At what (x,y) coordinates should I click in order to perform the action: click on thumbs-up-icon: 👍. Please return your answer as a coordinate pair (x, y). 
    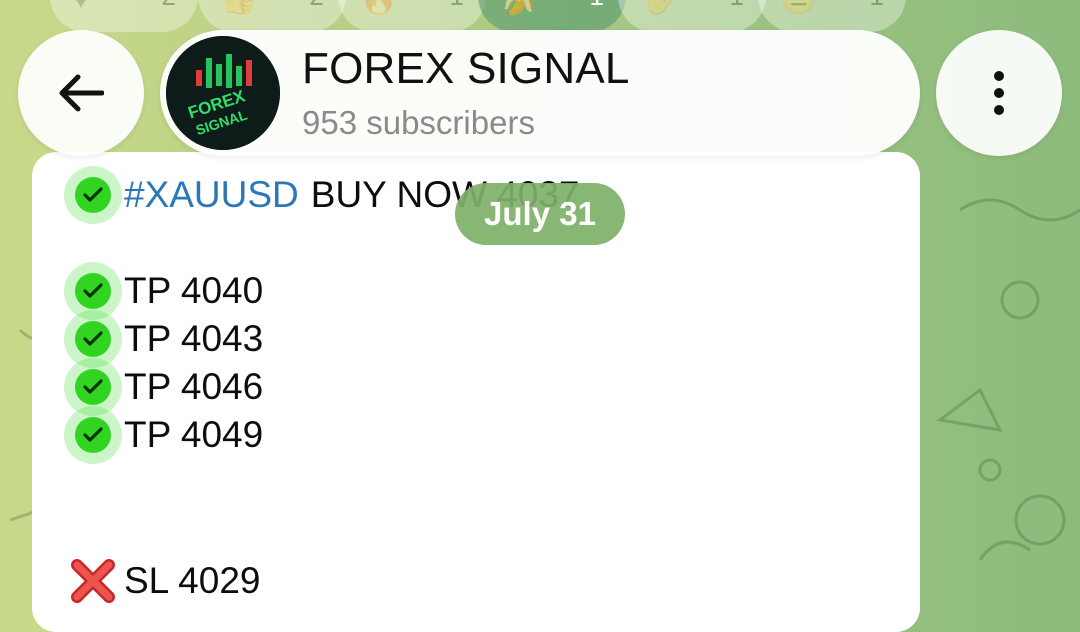
    Looking at the image, I should click on (238, 8).